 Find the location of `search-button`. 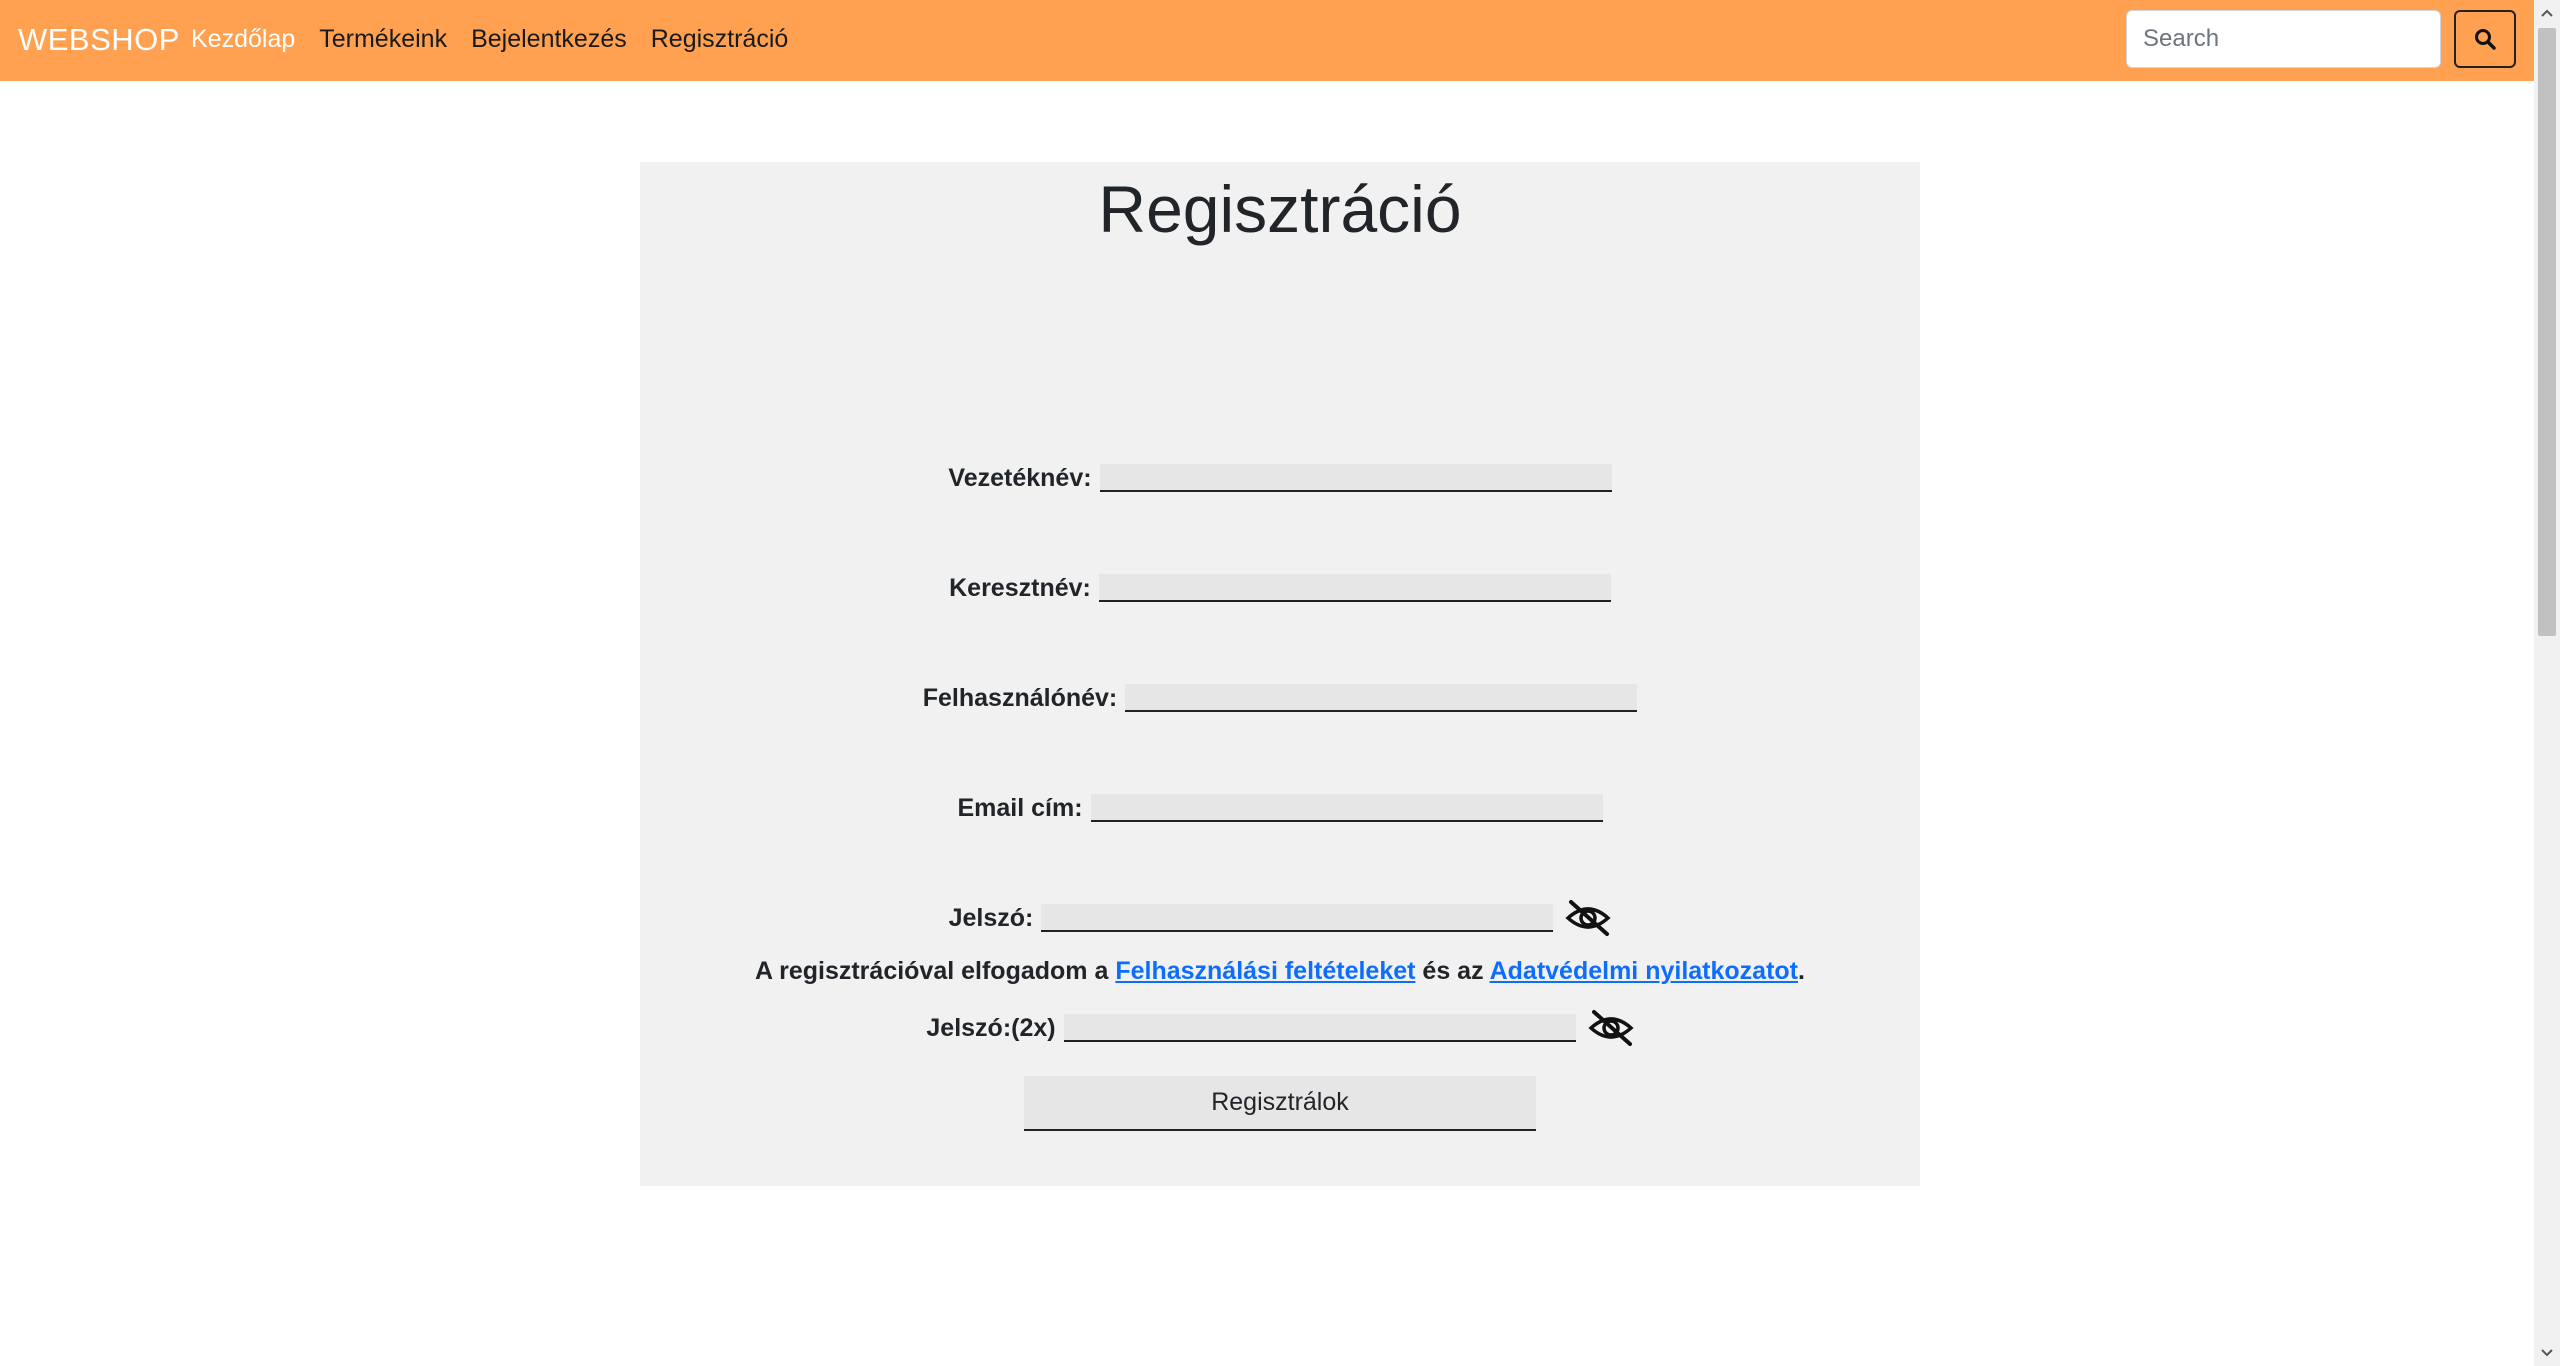

search-button is located at coordinates (2485, 39).